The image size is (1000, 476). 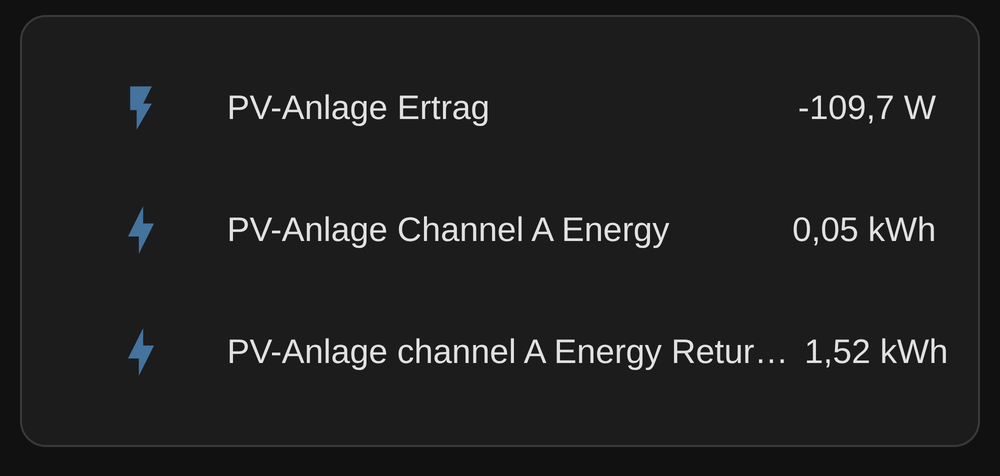 I want to click on entity-name: PV-Anlage Ertrag, so click(x=359, y=108).